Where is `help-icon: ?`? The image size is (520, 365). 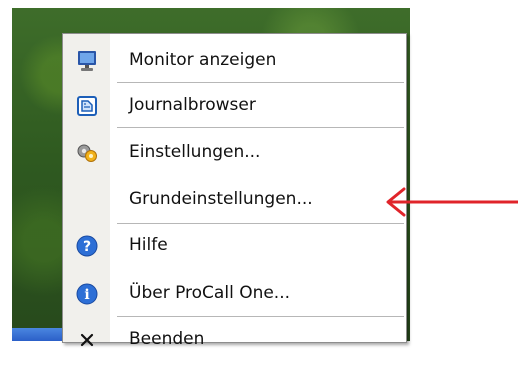 help-icon: ? is located at coordinates (87, 246).